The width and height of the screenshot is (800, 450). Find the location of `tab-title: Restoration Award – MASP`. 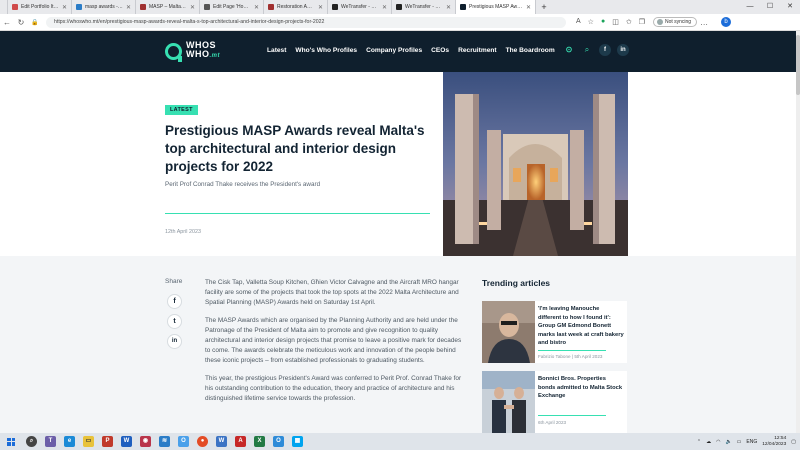

tab-title: Restoration Award – MASP is located at coordinates (296, 7).